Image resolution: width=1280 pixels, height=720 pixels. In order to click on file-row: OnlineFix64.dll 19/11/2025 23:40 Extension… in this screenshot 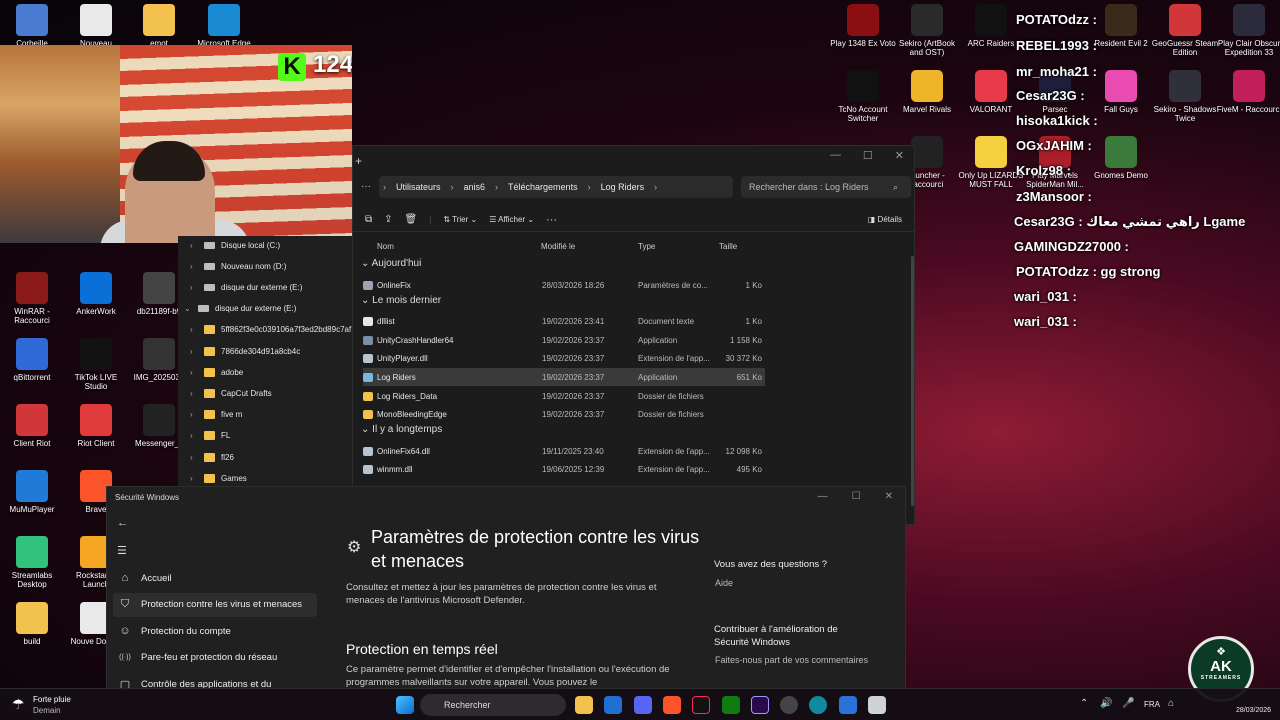, I will do `click(564, 451)`.